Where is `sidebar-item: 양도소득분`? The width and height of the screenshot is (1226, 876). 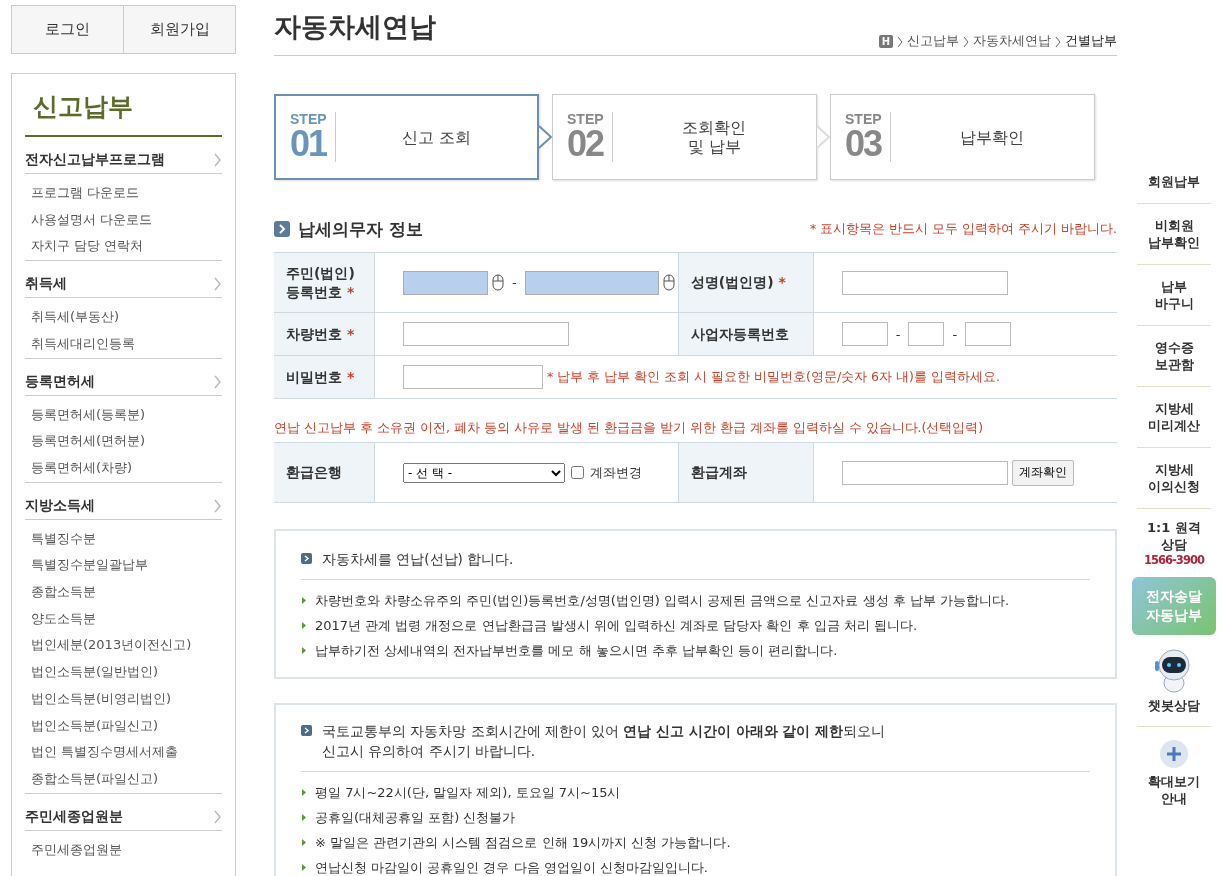
sidebar-item: 양도소득분 is located at coordinates (126, 619).